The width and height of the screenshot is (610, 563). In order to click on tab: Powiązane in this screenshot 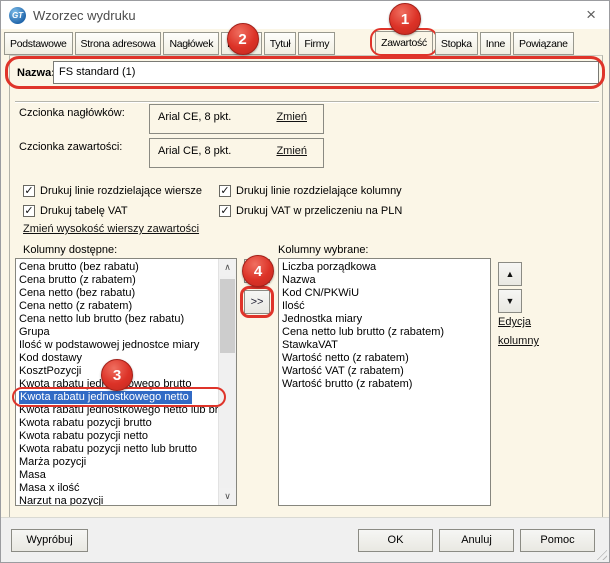, I will do `click(543, 43)`.